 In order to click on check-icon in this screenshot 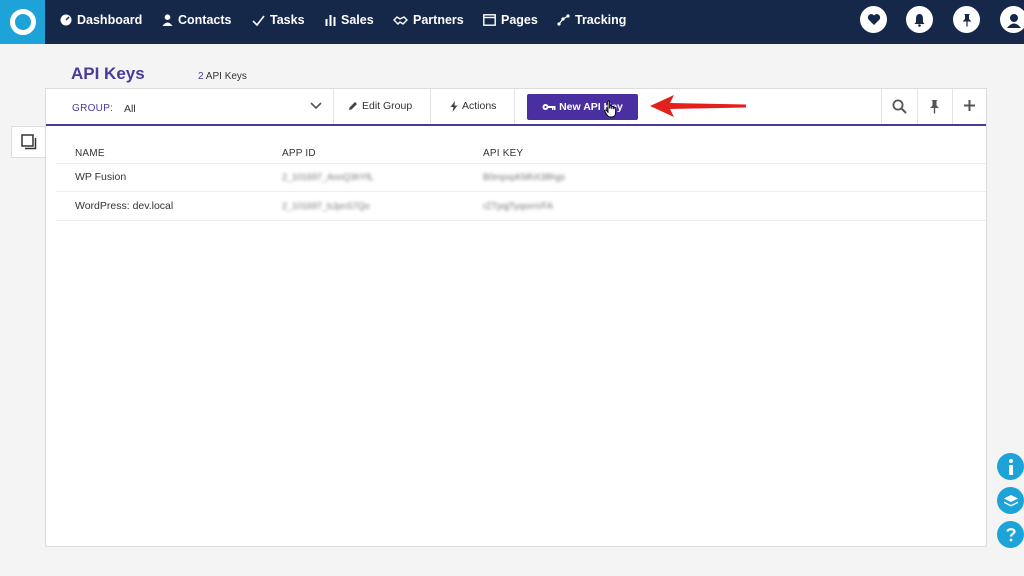, I will do `click(258, 20)`.